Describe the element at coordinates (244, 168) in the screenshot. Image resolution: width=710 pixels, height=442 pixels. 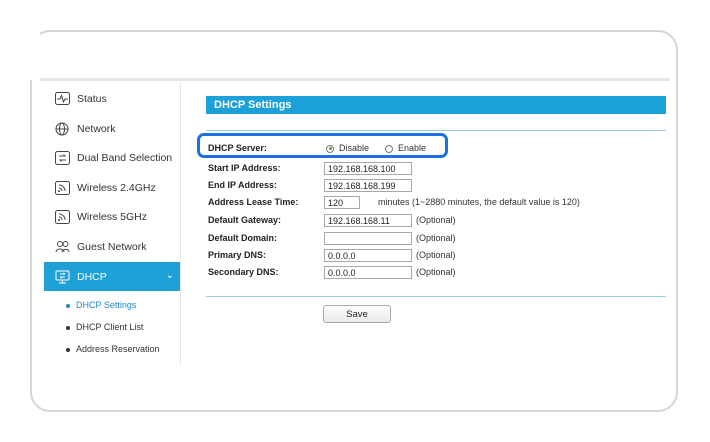
I see `start-ip-label: Start IP Address:` at that location.